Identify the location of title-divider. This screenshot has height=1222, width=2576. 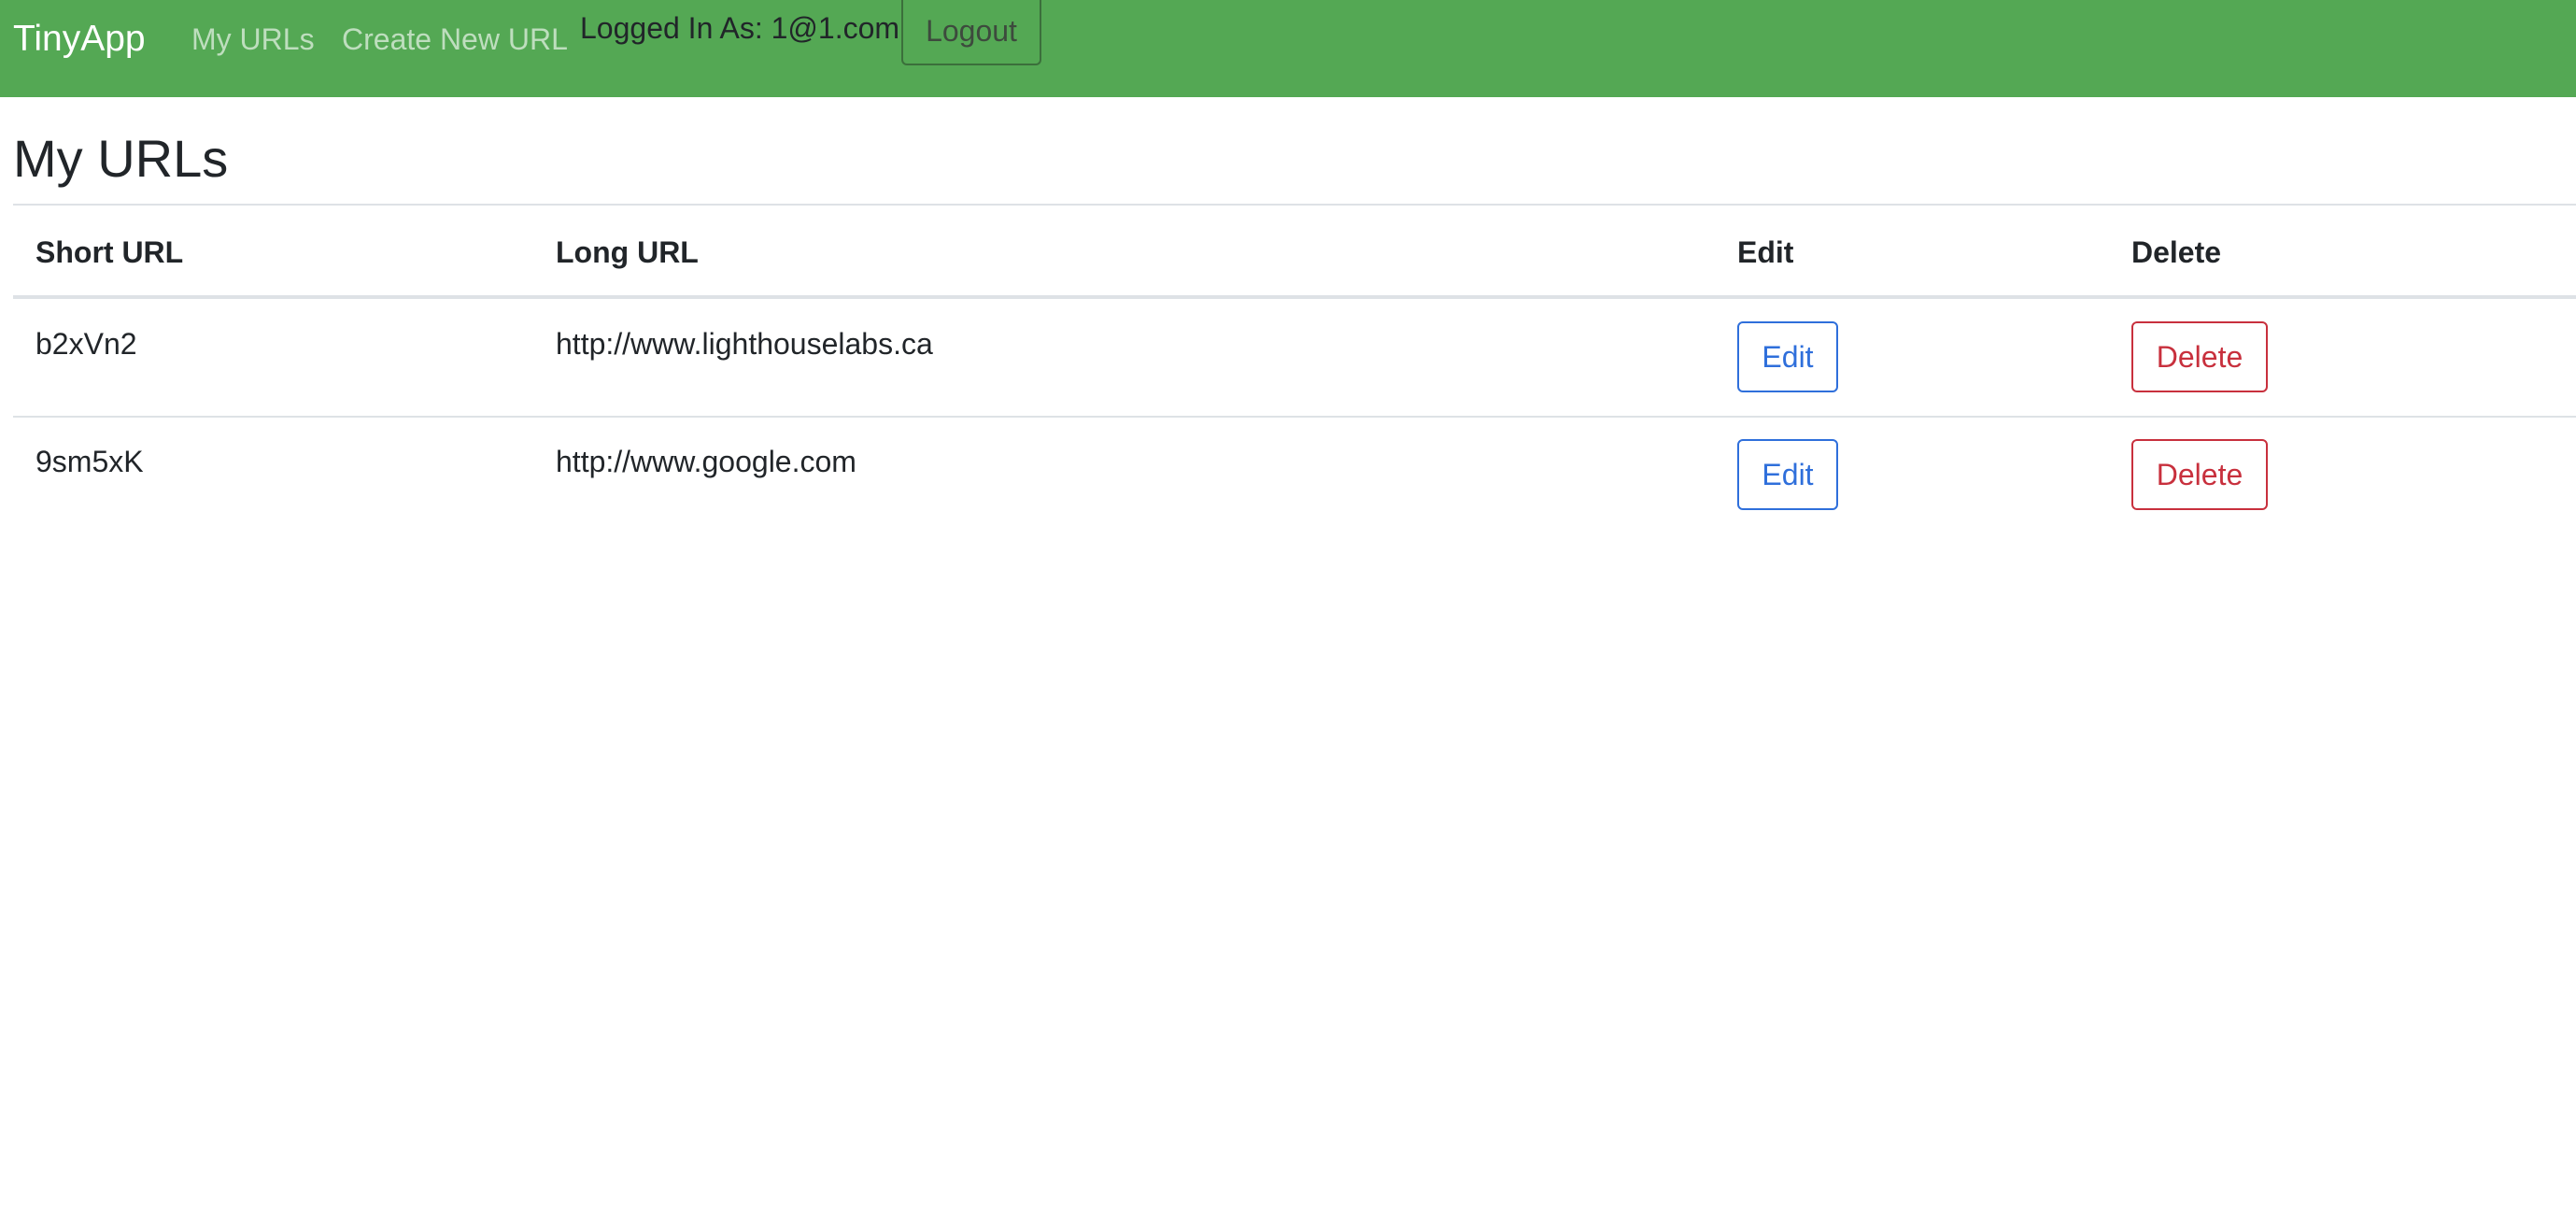
(1294, 205).